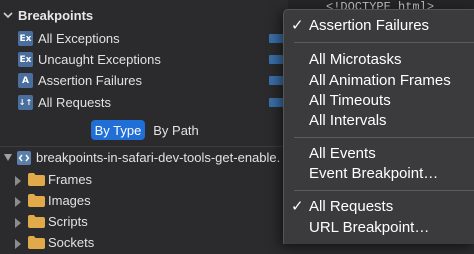 This screenshot has height=254, width=474. What do you see at coordinates (350, 100) in the screenshot?
I see `menu-item-label: All Timeouts` at bounding box center [350, 100].